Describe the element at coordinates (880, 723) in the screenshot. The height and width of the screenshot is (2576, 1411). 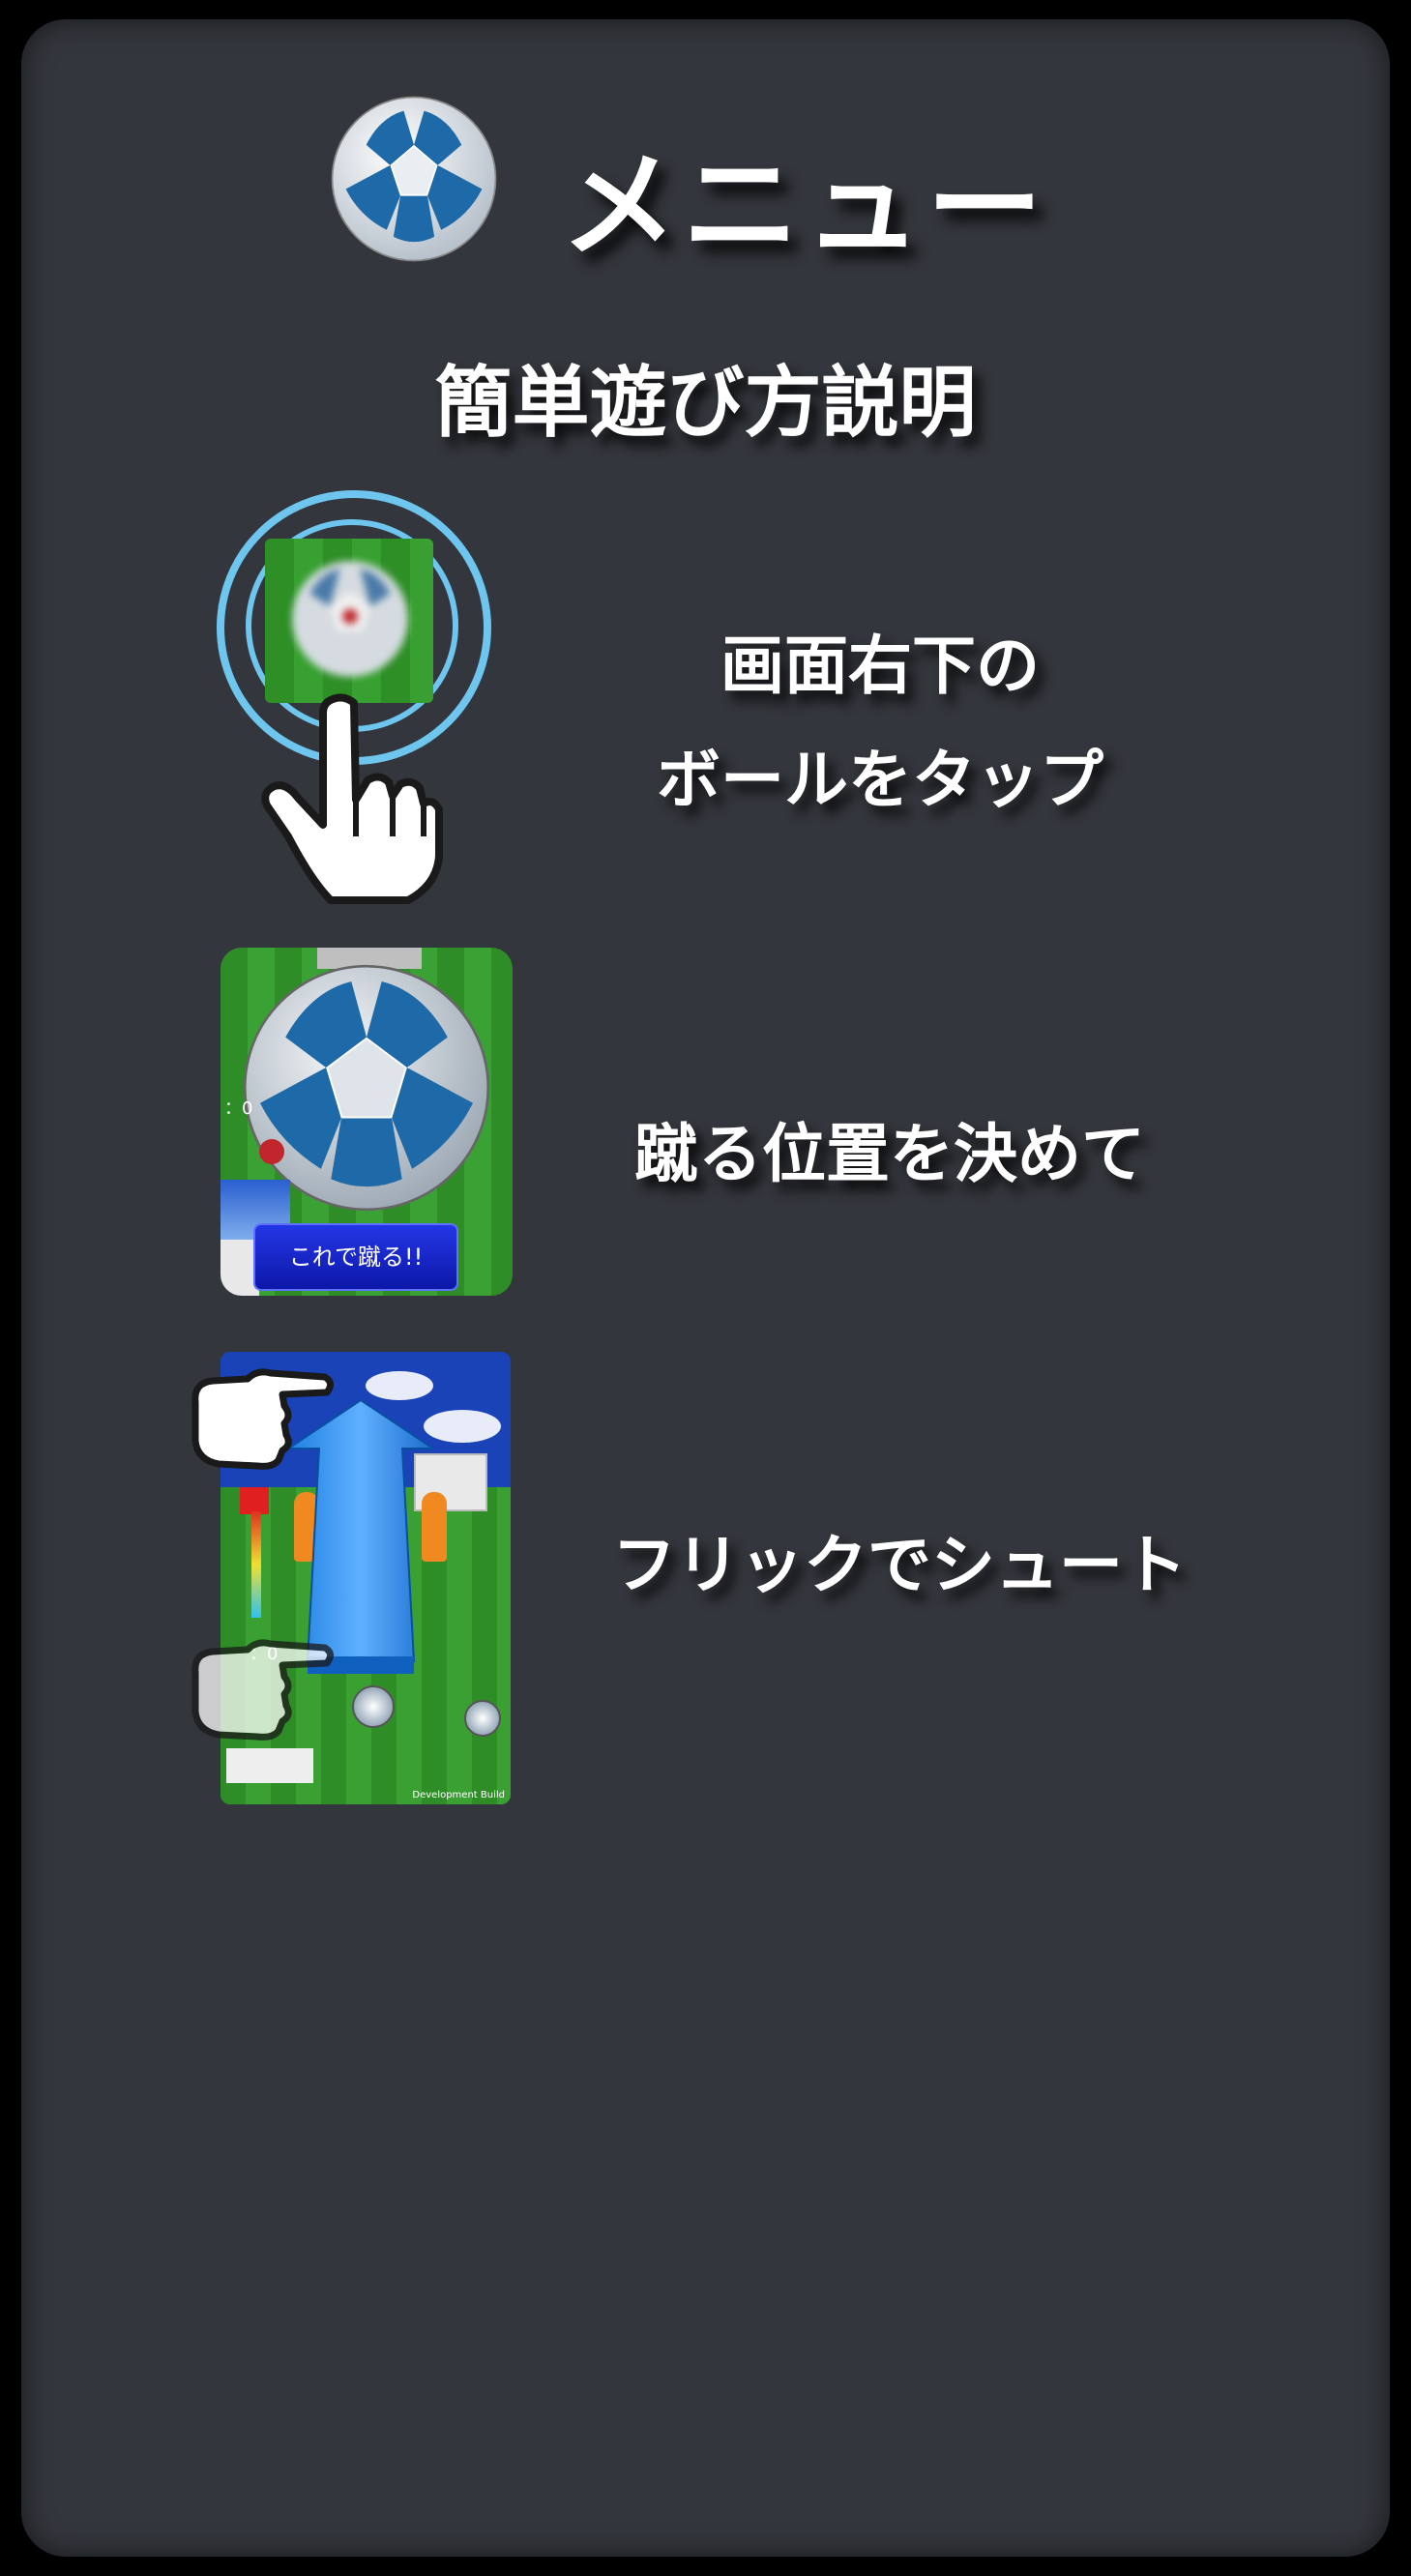
I see `step-1-text: 画面右下の ボールをタップ` at that location.